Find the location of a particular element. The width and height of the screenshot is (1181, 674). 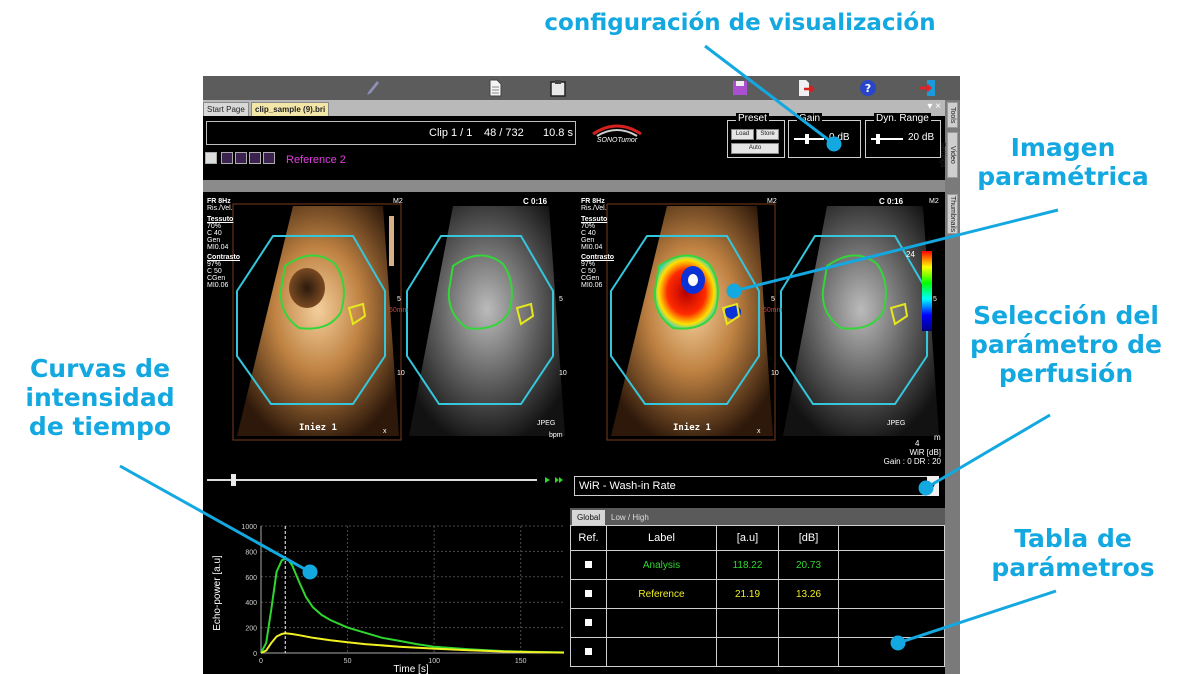

play-icon is located at coordinates (547, 480).